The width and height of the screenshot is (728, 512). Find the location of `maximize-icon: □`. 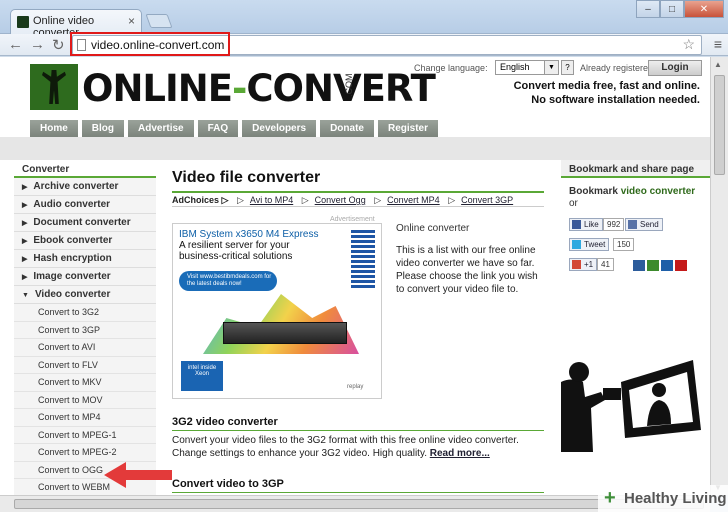

maximize-icon: □ is located at coordinates (672, 9).